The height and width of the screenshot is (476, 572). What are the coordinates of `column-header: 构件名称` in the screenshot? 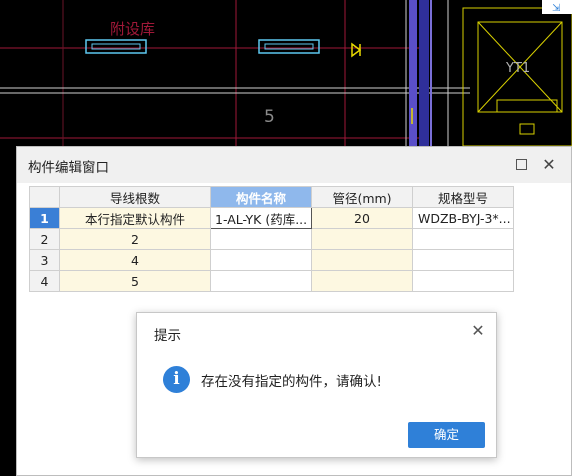 It's located at (261, 197).